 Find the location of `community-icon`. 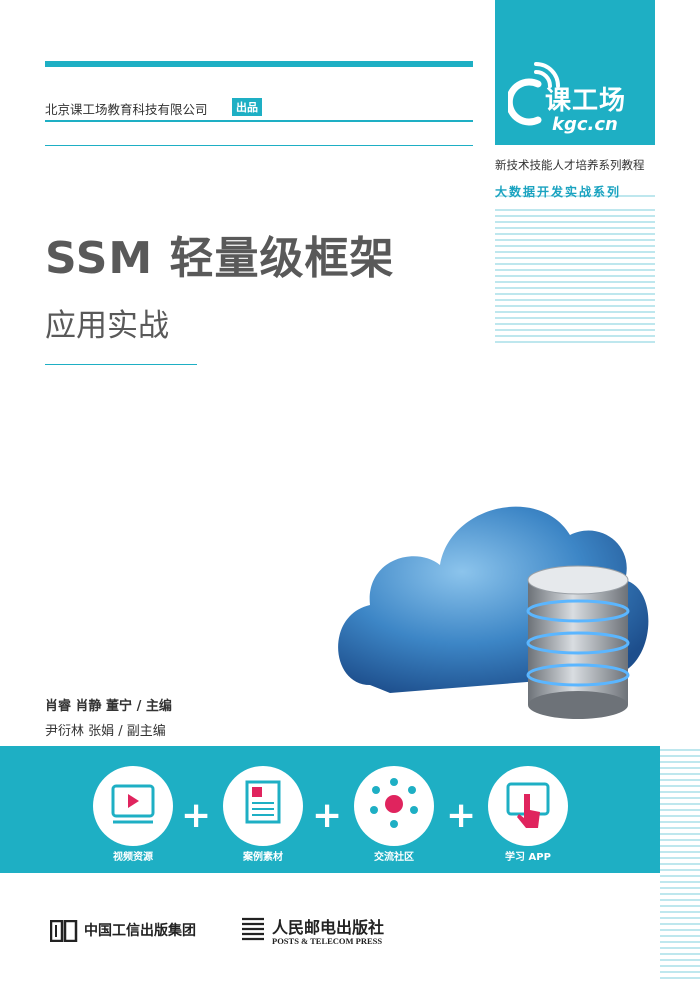

community-icon is located at coordinates (394, 803).